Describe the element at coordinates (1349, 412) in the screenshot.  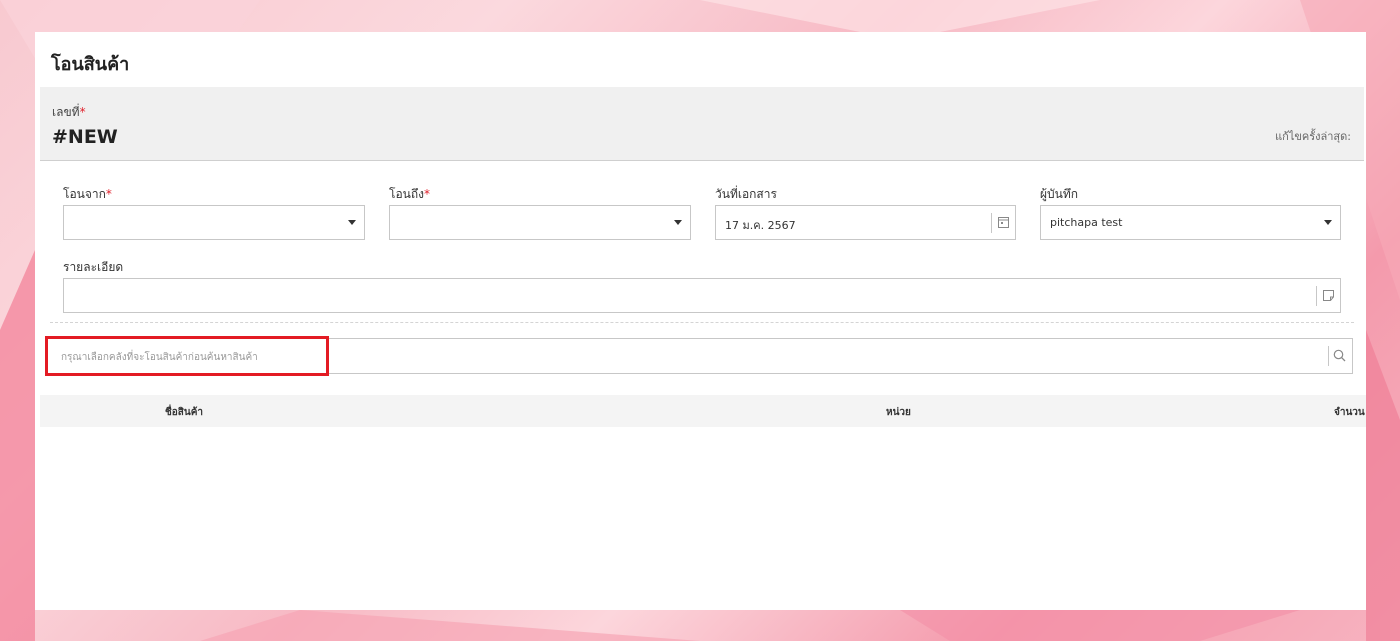
I see `column-header-quantity: จำนวน` at that location.